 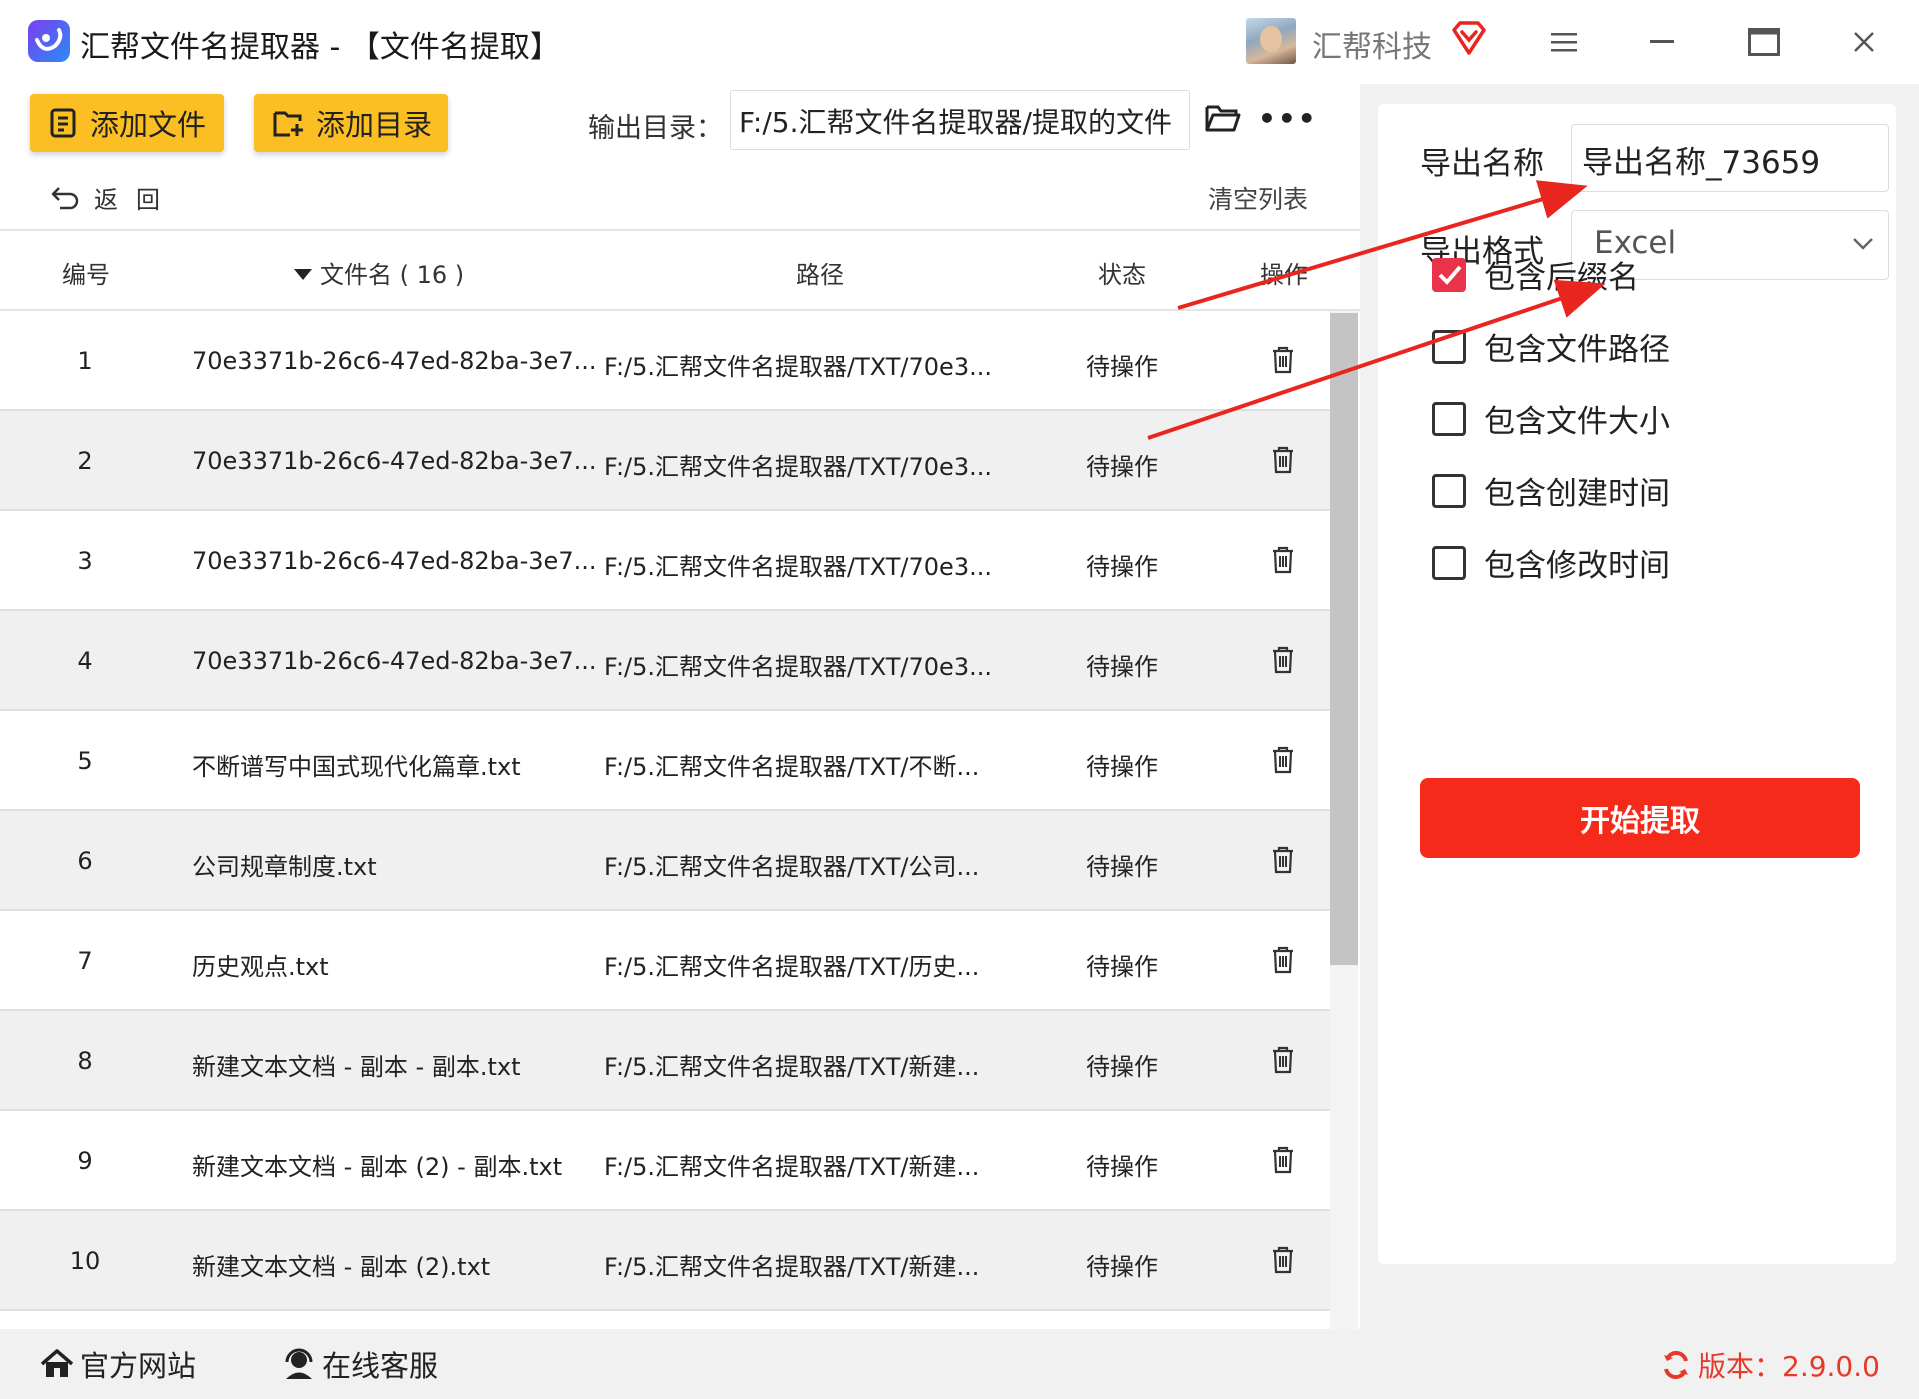 I want to click on clear-list-button: 清空列表, so click(x=1258, y=198).